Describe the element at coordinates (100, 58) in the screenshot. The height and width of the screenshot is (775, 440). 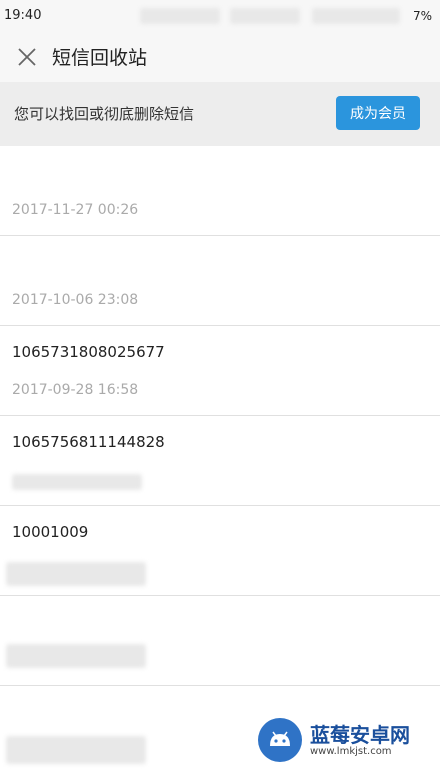
I see `page-title: 短信回收站` at that location.